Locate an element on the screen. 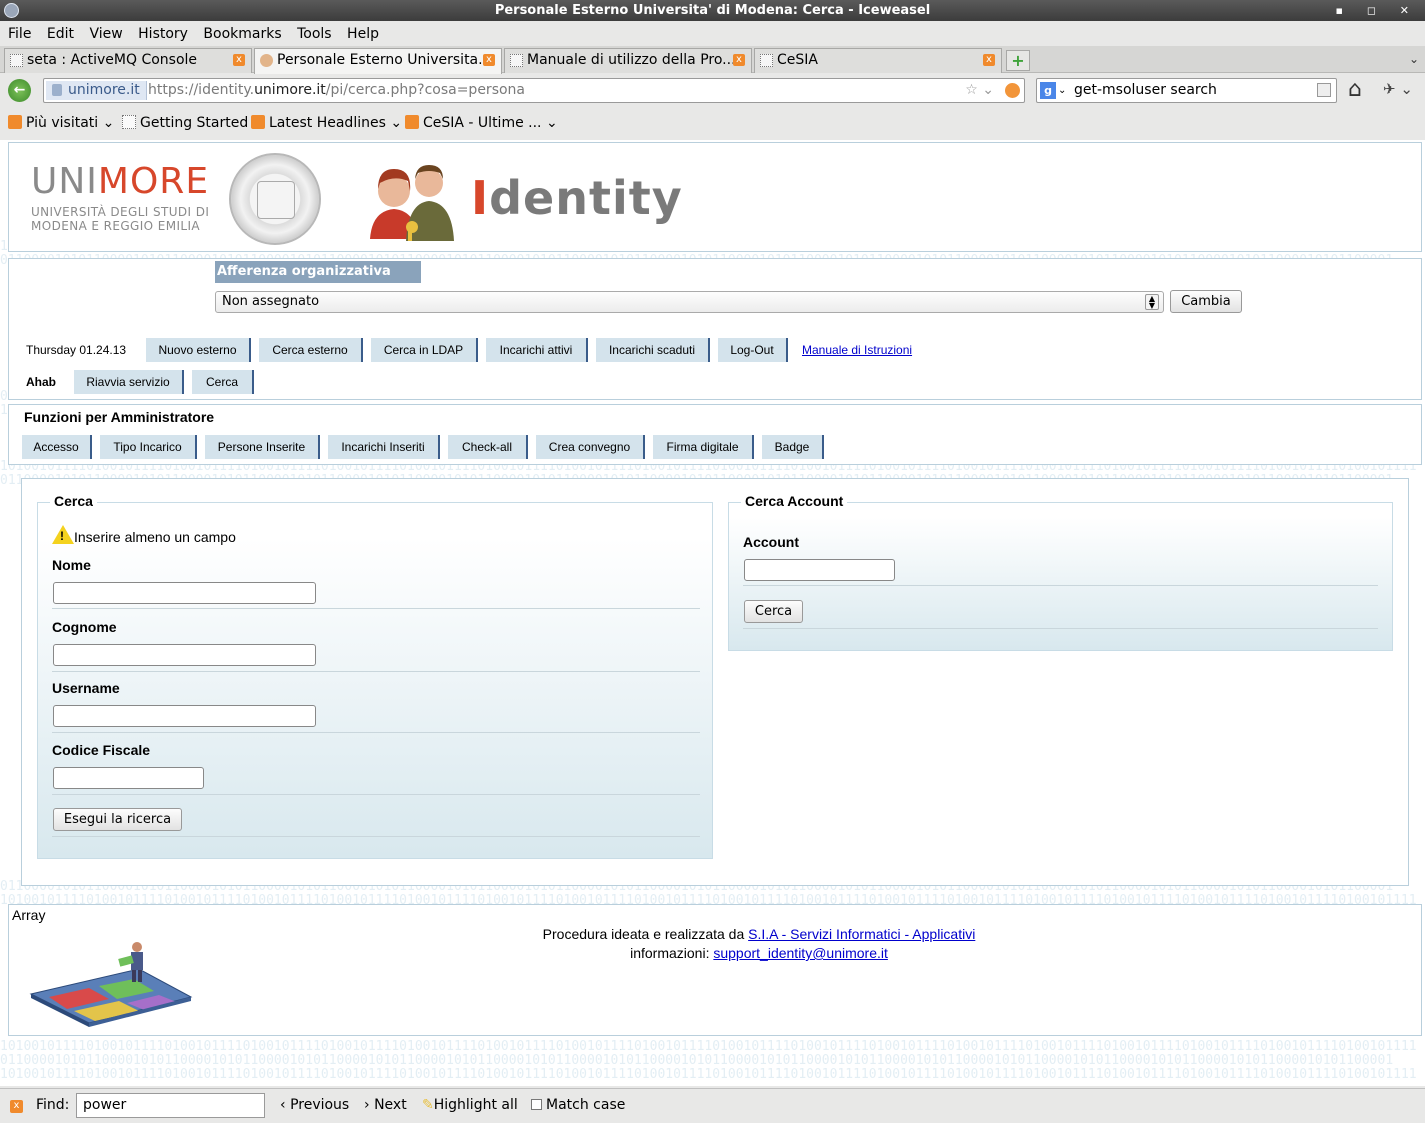 The width and height of the screenshot is (1425, 1123). nome-input is located at coordinates (184, 593).